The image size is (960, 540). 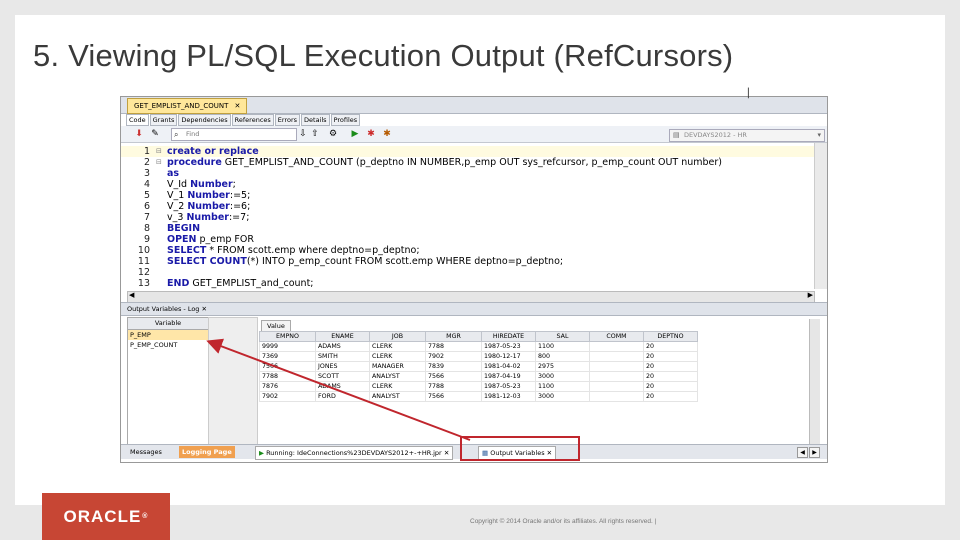 What do you see at coordinates (139, 134) in the screenshot?
I see `pin-icon: ⬇` at bounding box center [139, 134].